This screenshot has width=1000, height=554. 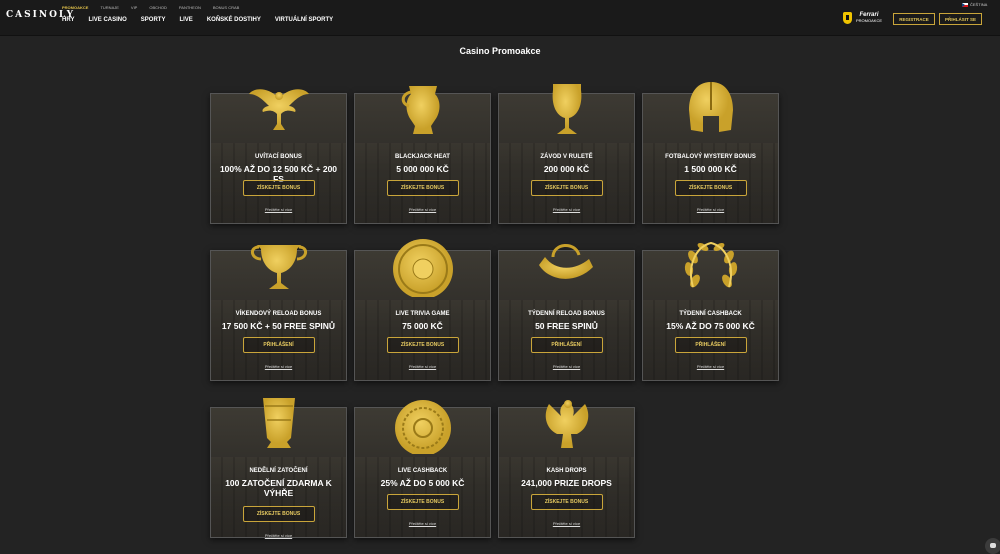 What do you see at coordinates (423, 268) in the screenshot?
I see `shield-icon` at bounding box center [423, 268].